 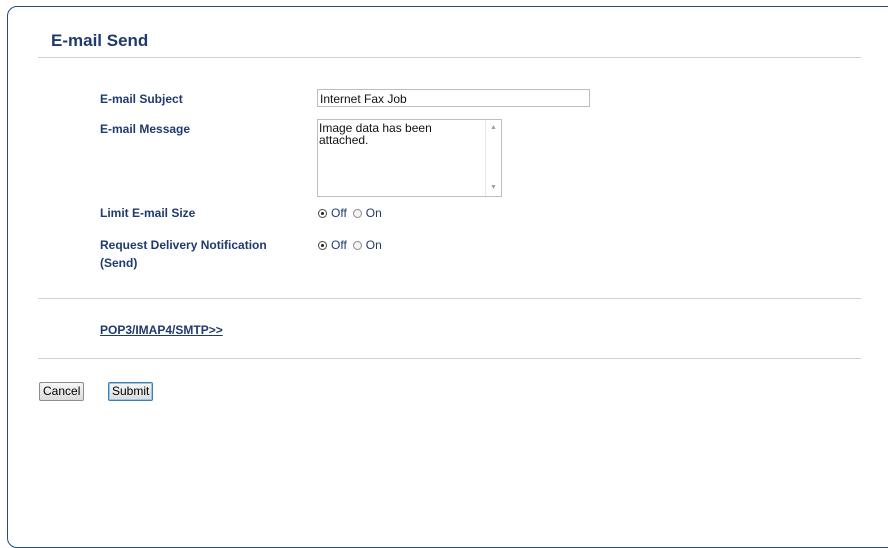 What do you see at coordinates (322, 245) in the screenshot?
I see `delivery-notification-off-radio` at bounding box center [322, 245].